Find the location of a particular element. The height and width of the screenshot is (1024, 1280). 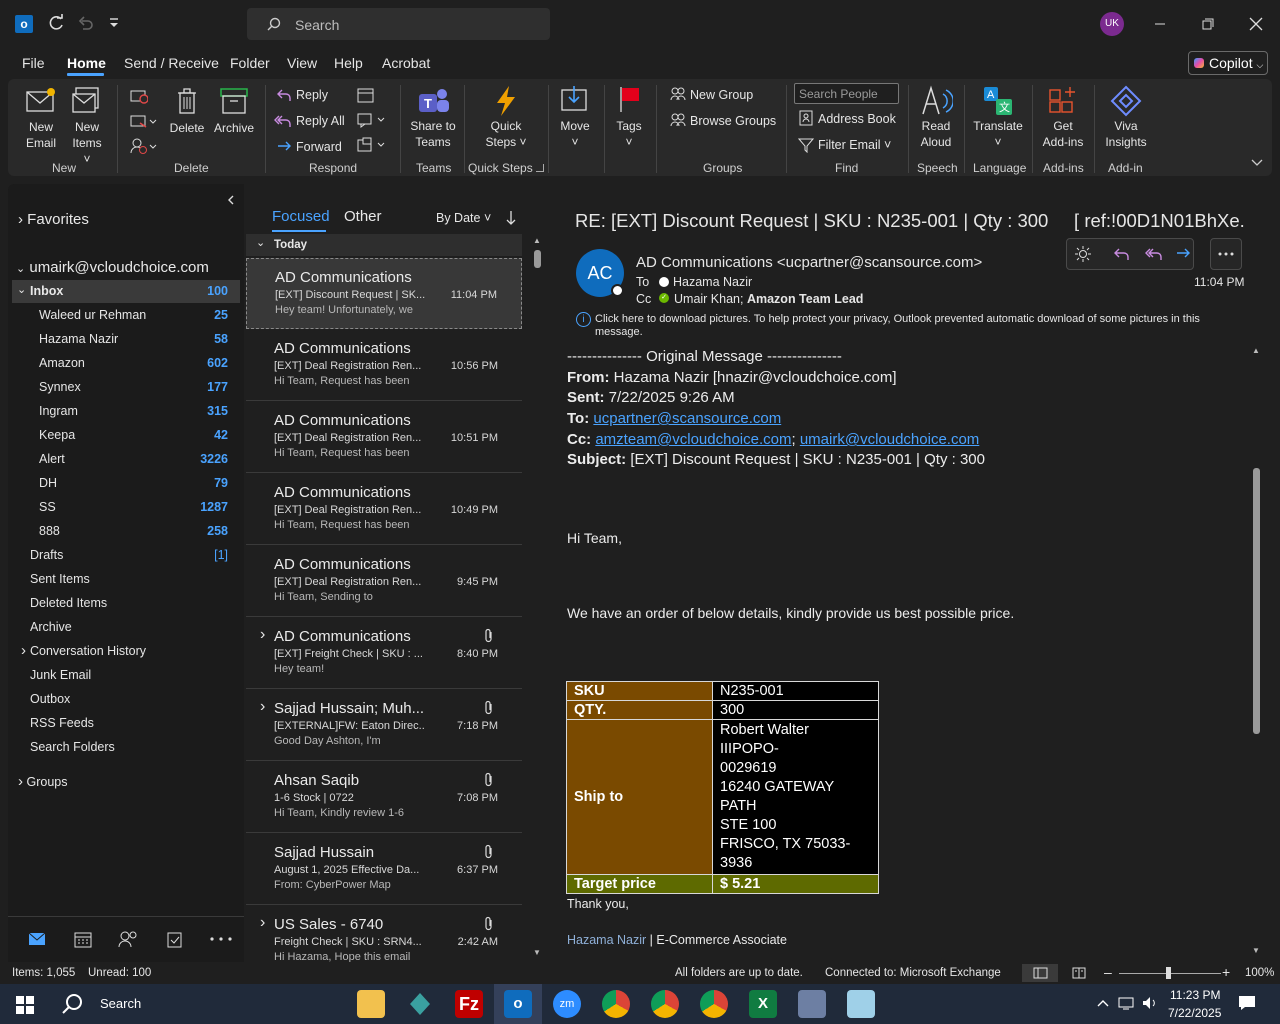

filezilla-icon: Fz is located at coordinates (469, 1004).